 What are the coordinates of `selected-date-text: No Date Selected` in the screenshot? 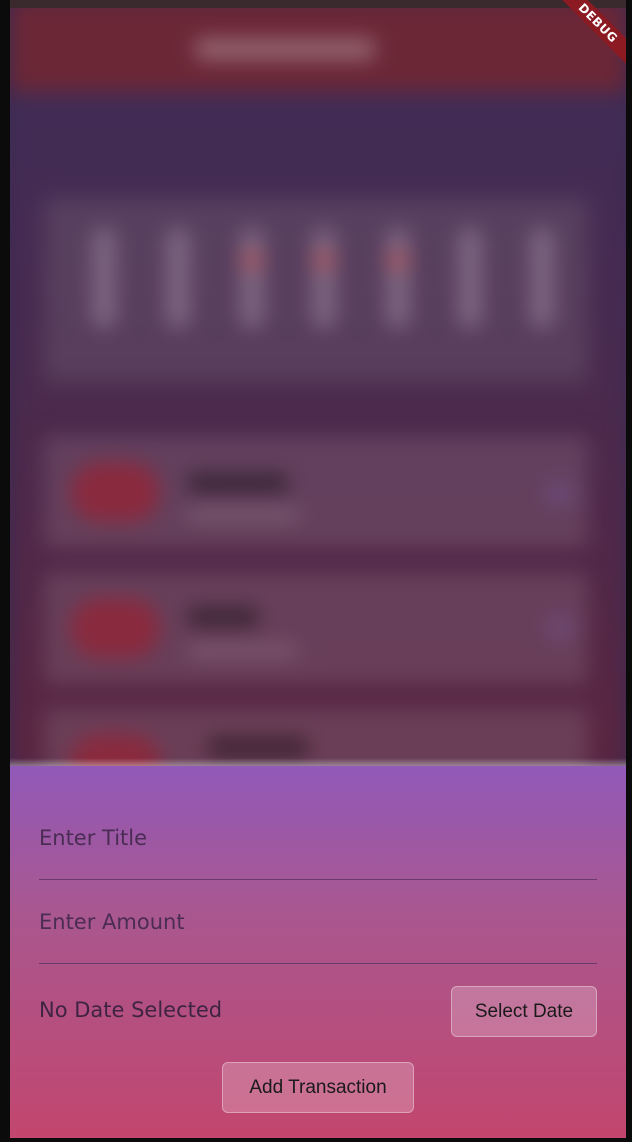 It's located at (131, 1010).